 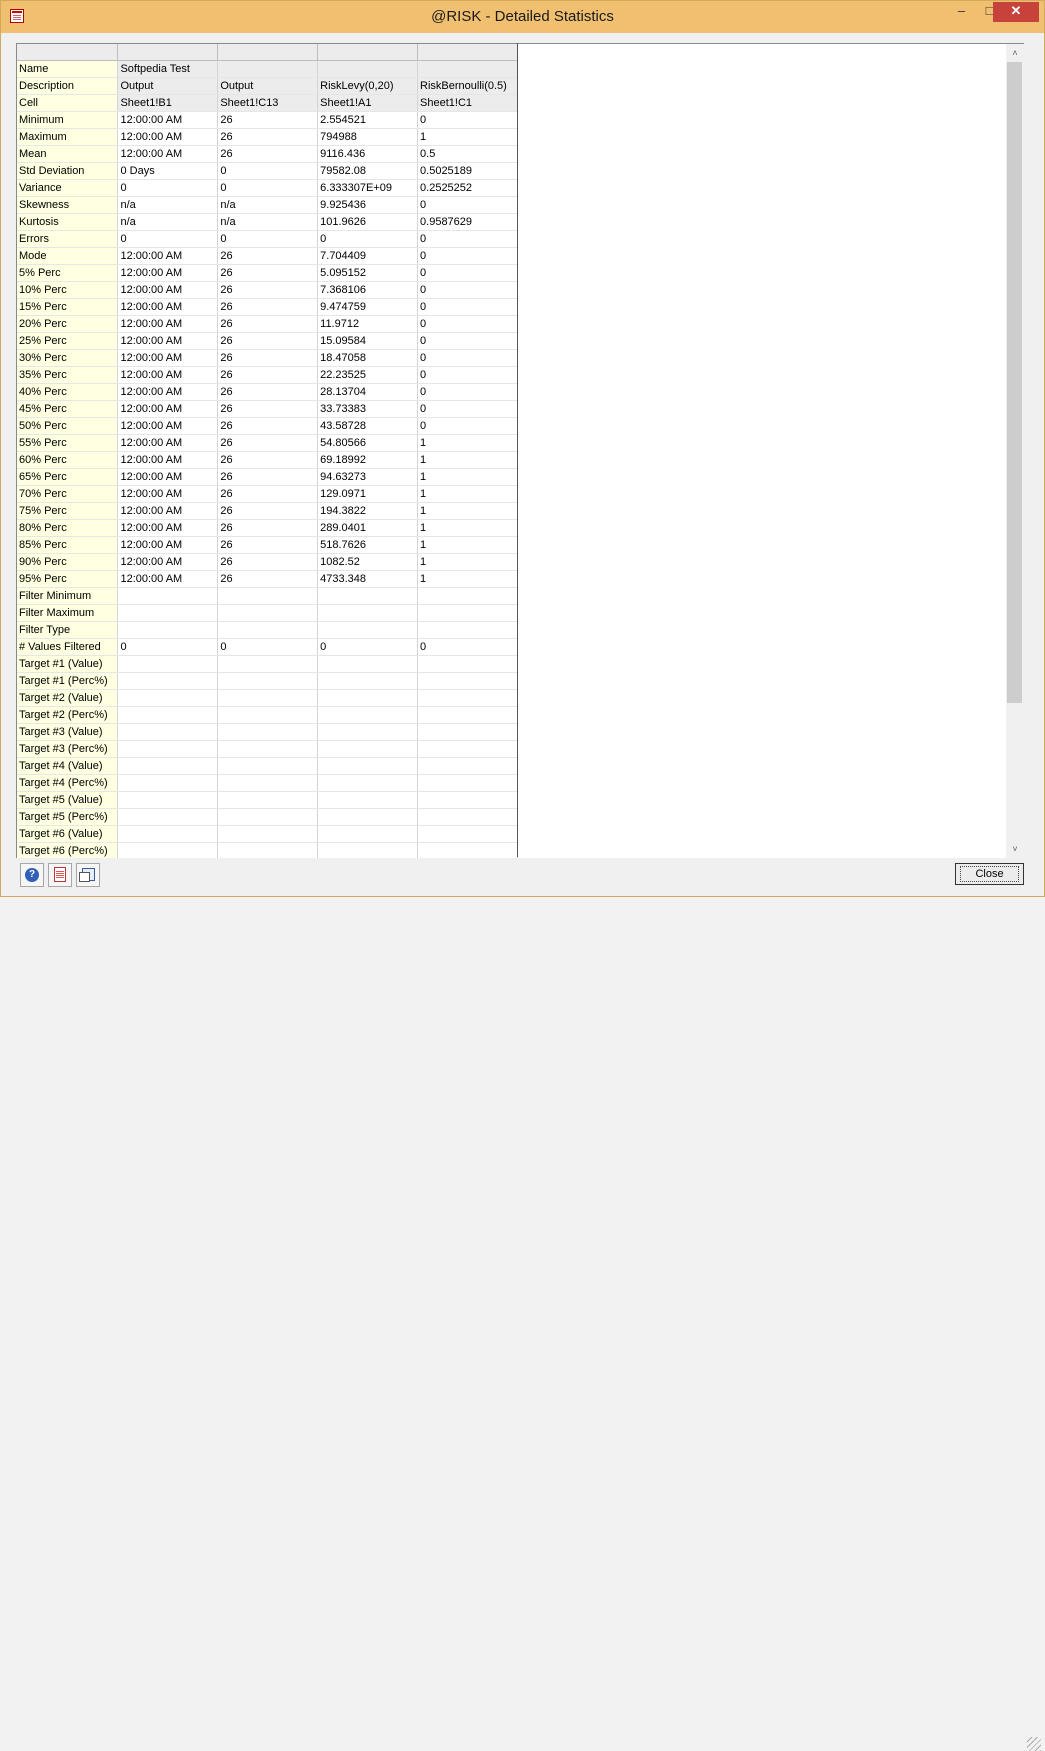 I want to click on grid-cell: Sheet1!A1, so click(x=368, y=103).